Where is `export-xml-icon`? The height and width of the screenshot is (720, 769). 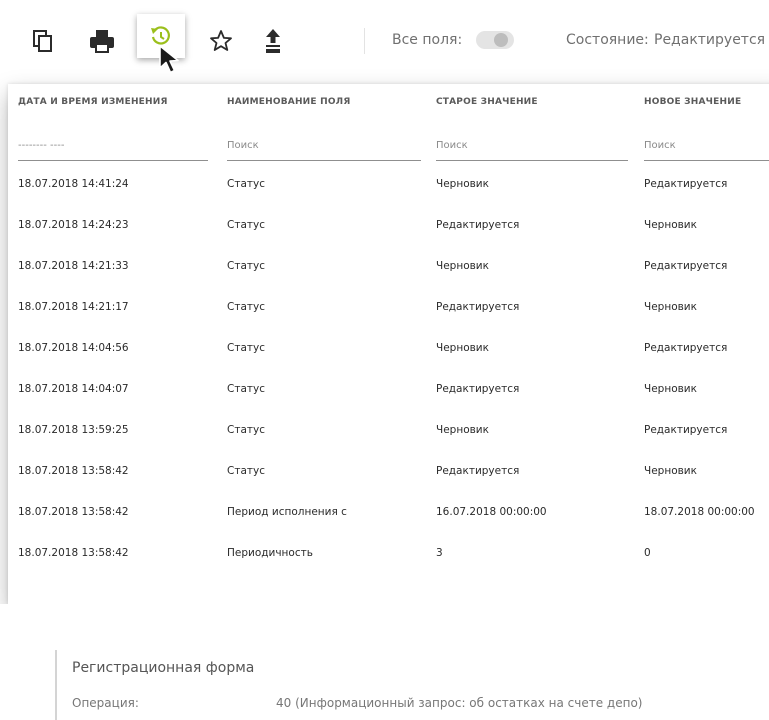 export-xml-icon is located at coordinates (273, 41).